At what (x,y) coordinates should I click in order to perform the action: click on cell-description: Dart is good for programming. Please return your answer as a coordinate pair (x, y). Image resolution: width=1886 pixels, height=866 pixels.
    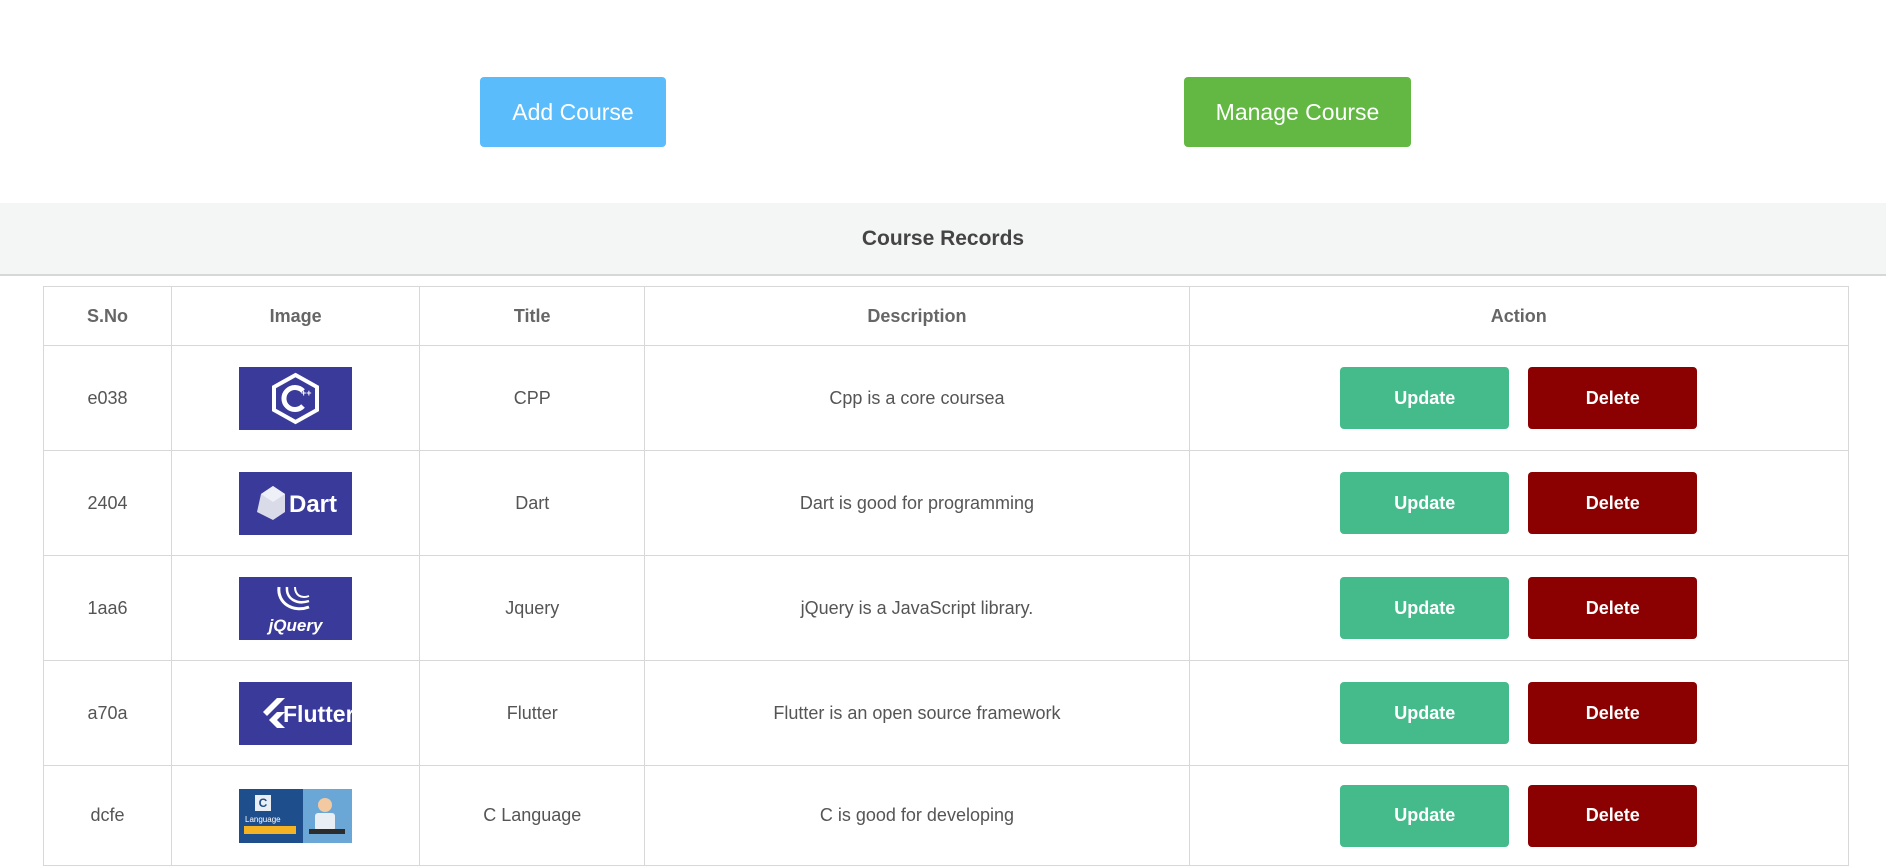
    Looking at the image, I should click on (917, 503).